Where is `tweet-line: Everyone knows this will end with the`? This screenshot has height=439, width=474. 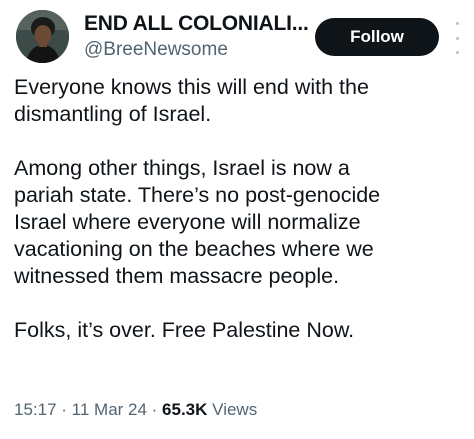
tweet-line: Everyone knows this will end with the is located at coordinates (191, 87).